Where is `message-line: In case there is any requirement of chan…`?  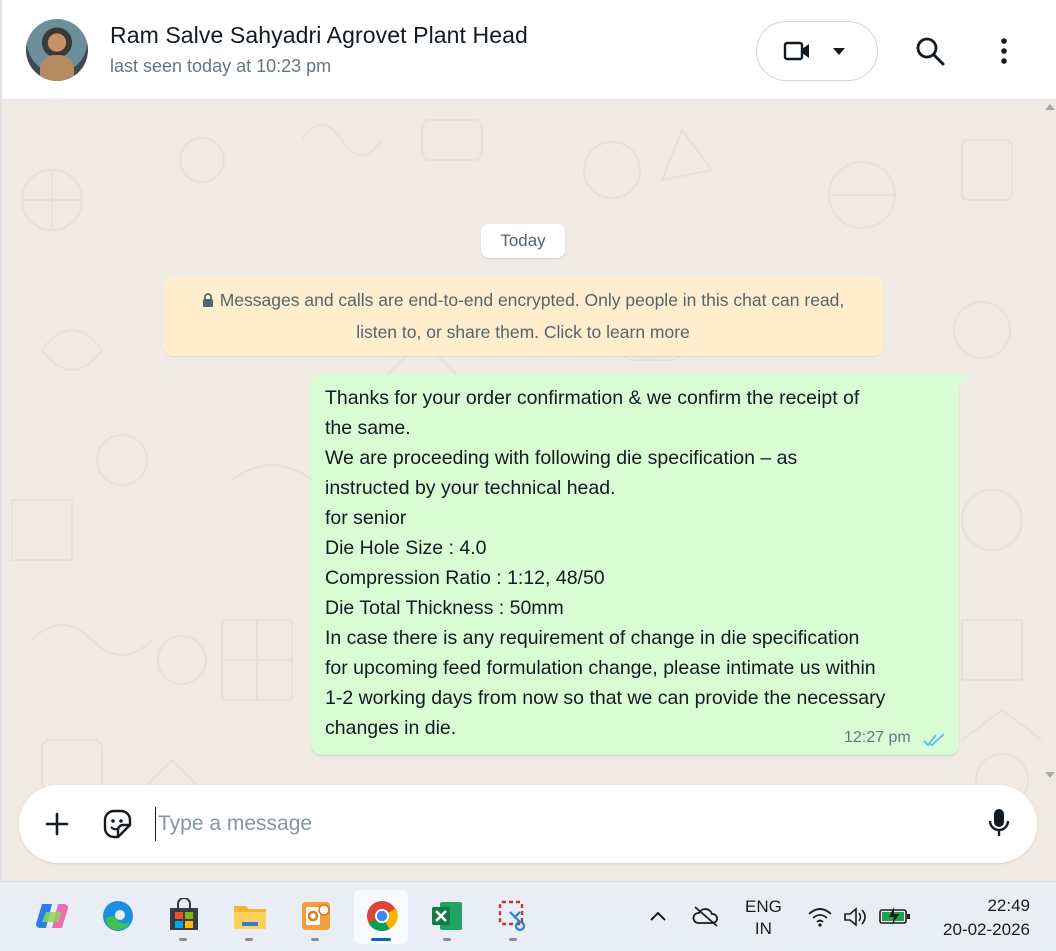 message-line: In case there is any requirement of chan… is located at coordinates (592, 638).